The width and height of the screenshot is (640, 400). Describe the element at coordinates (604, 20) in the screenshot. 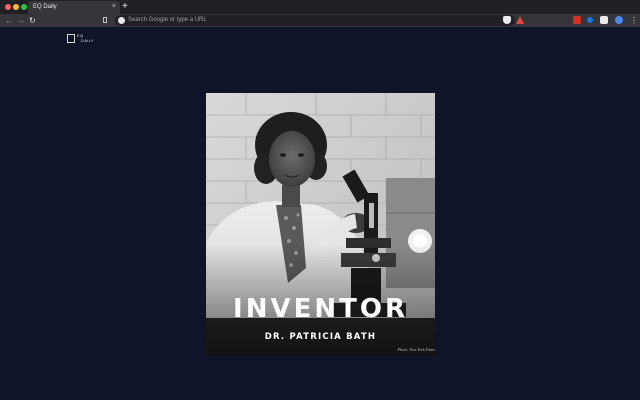

I see `white-extension-icon` at that location.